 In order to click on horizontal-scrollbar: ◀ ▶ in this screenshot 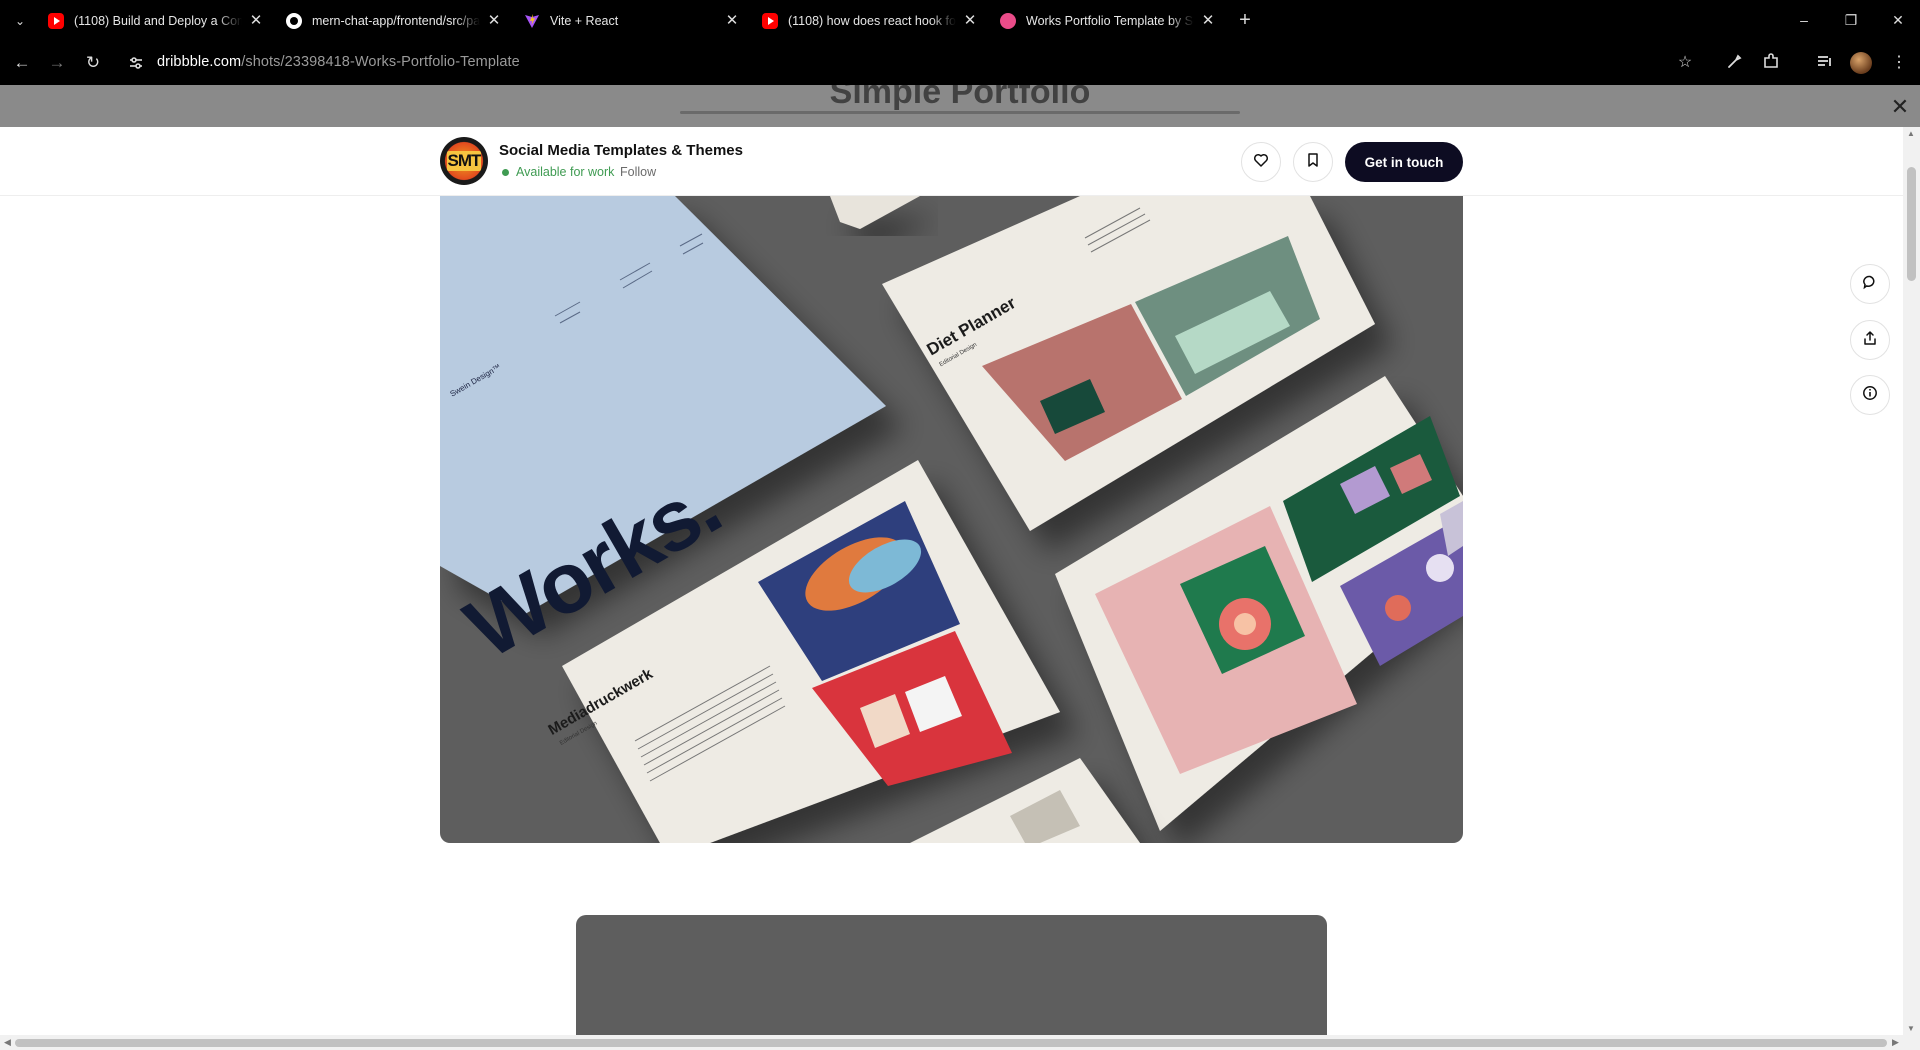, I will do `click(960, 1042)`.